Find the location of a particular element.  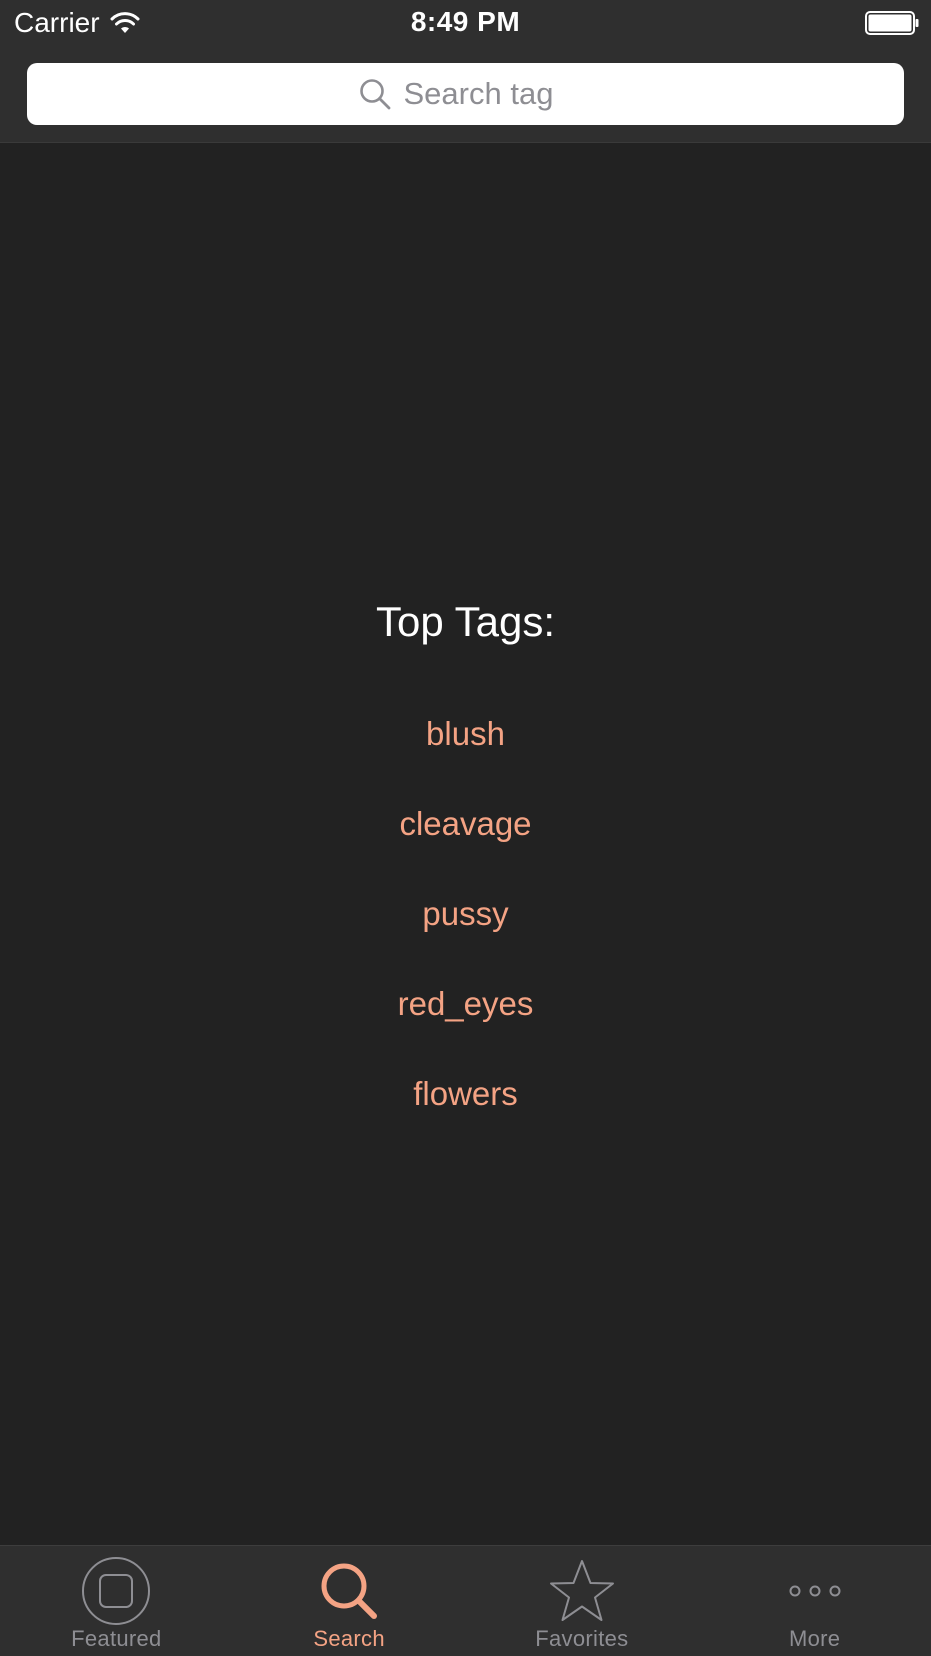

tag-link-pussy: pussy is located at coordinates (465, 939).